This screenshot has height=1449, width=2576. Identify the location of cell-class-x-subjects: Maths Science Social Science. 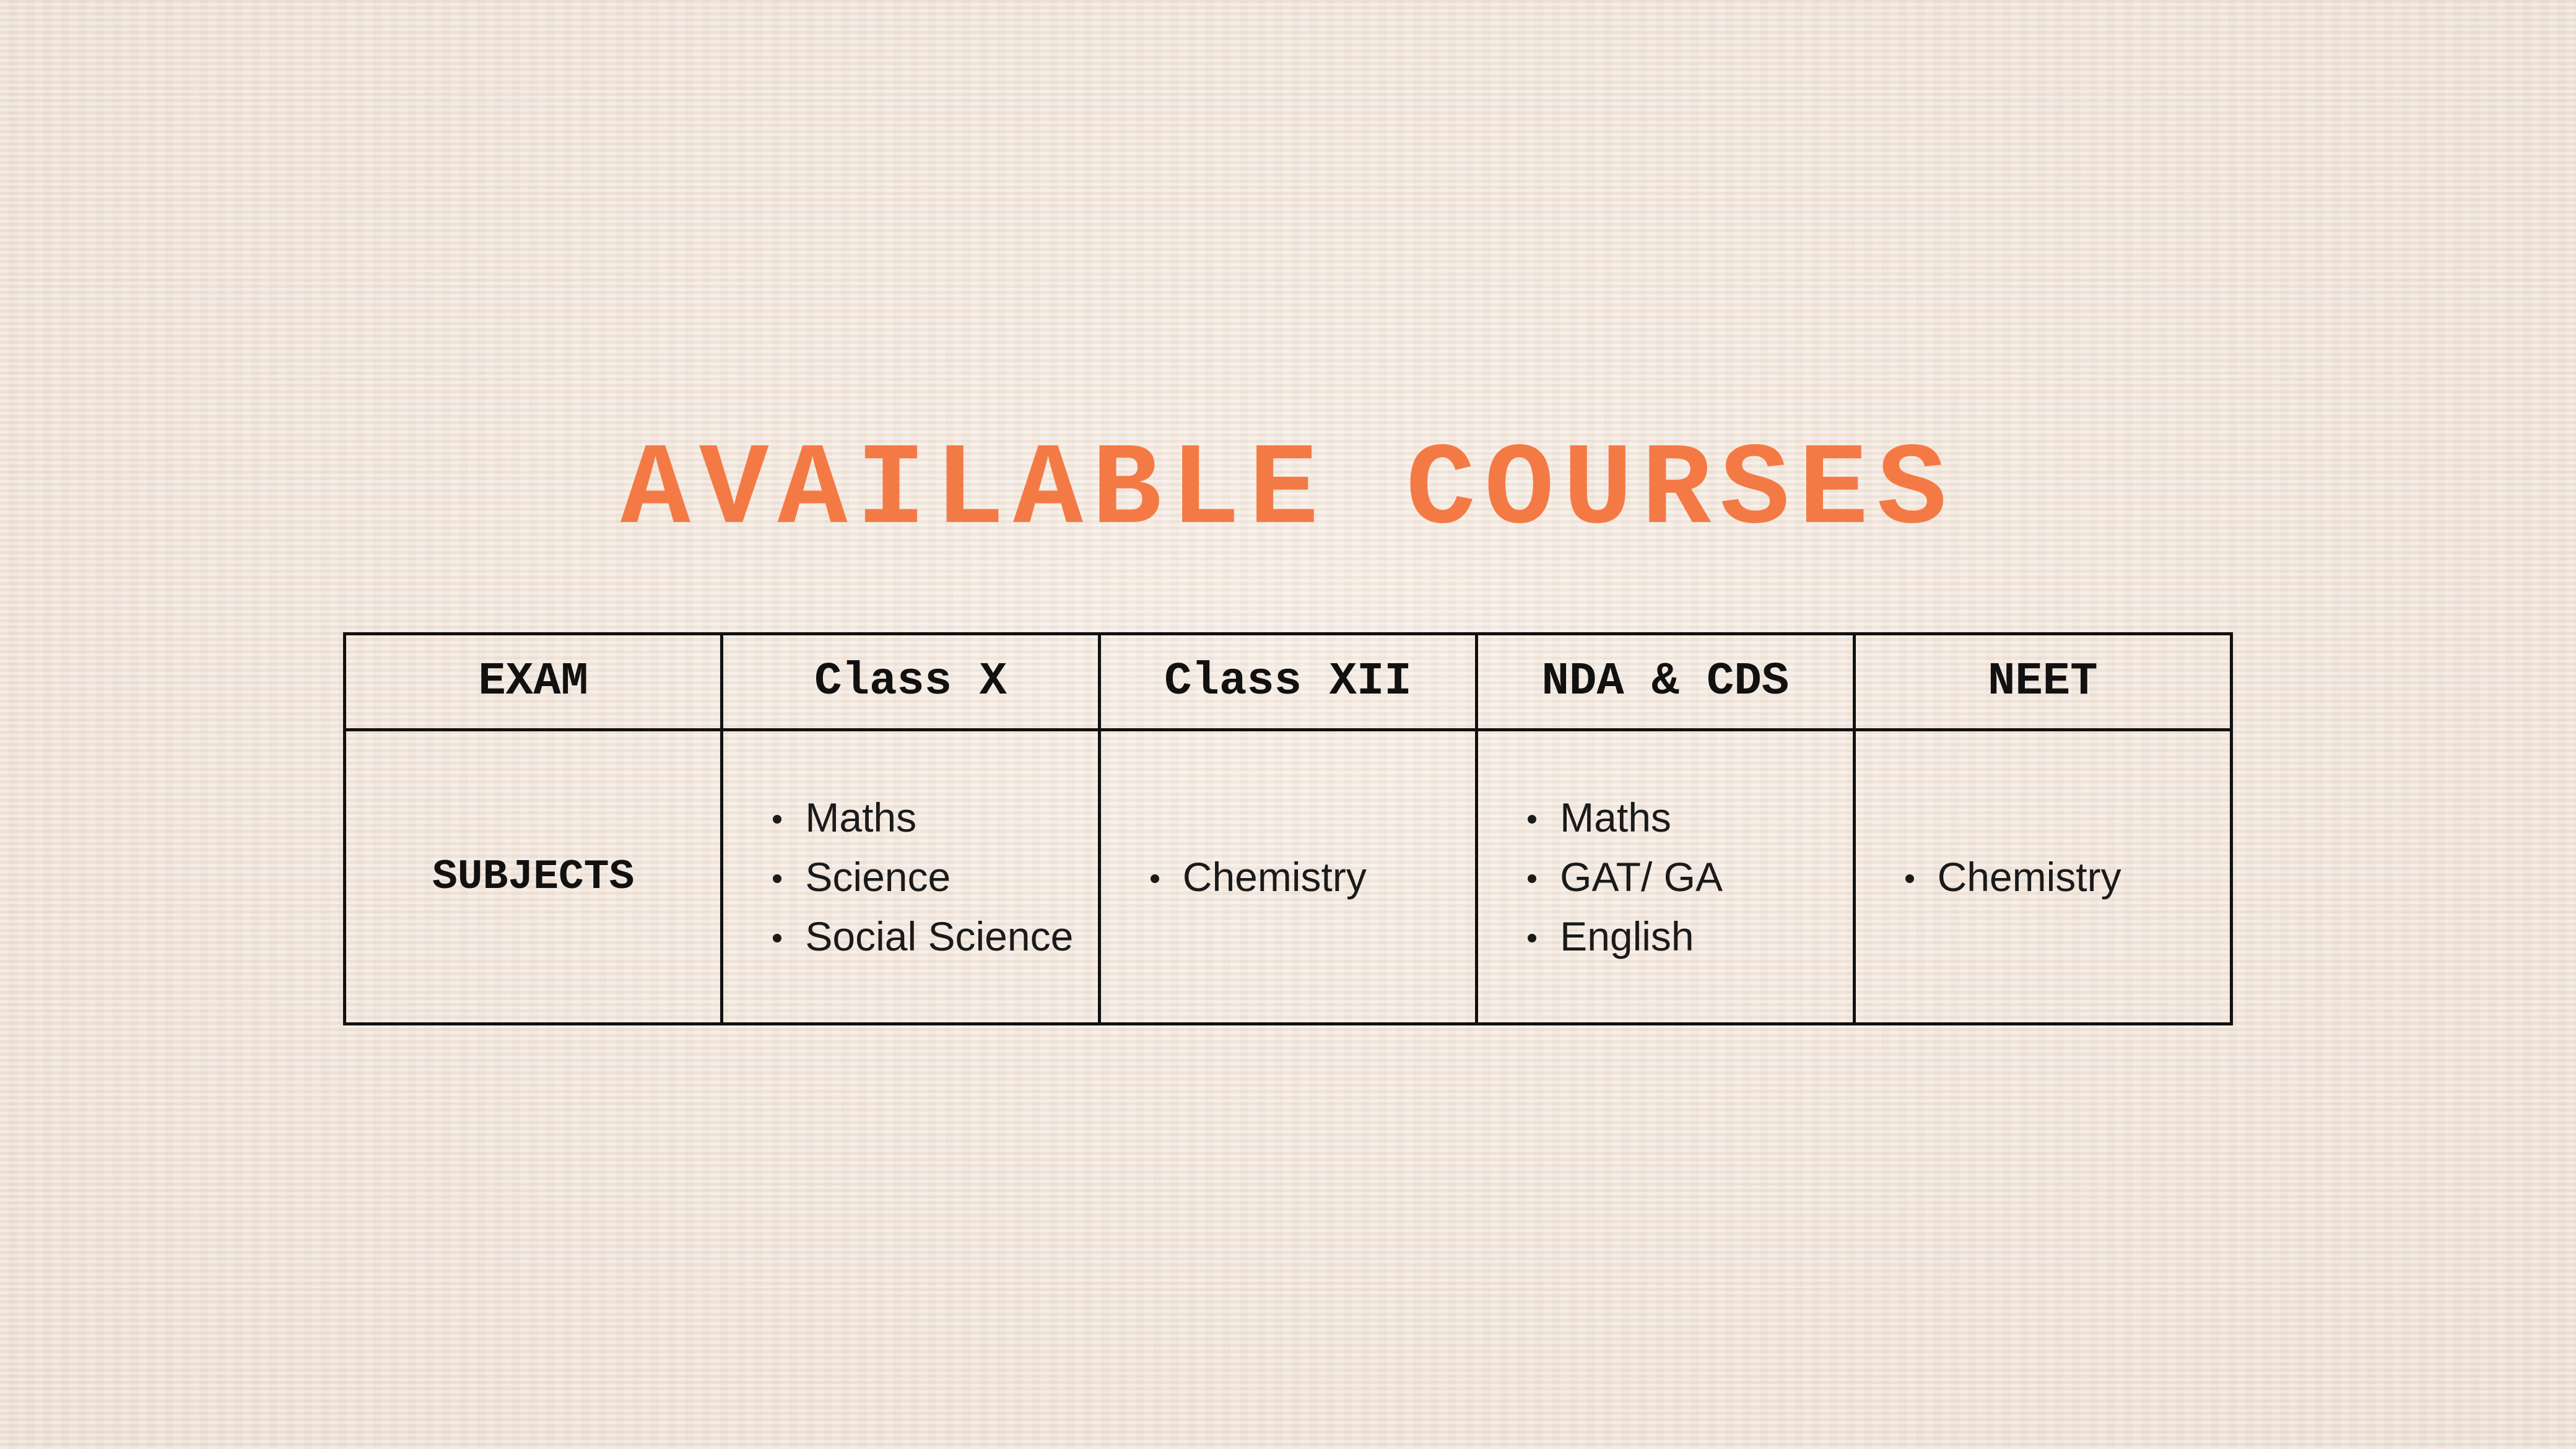
(911, 876).